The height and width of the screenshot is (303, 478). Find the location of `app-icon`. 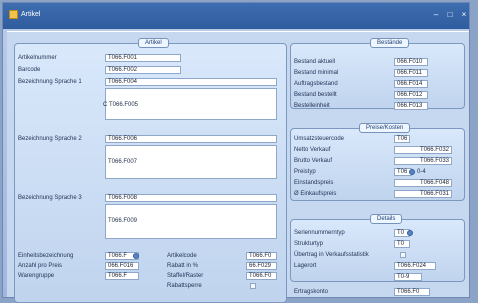

app-icon is located at coordinates (13, 14).